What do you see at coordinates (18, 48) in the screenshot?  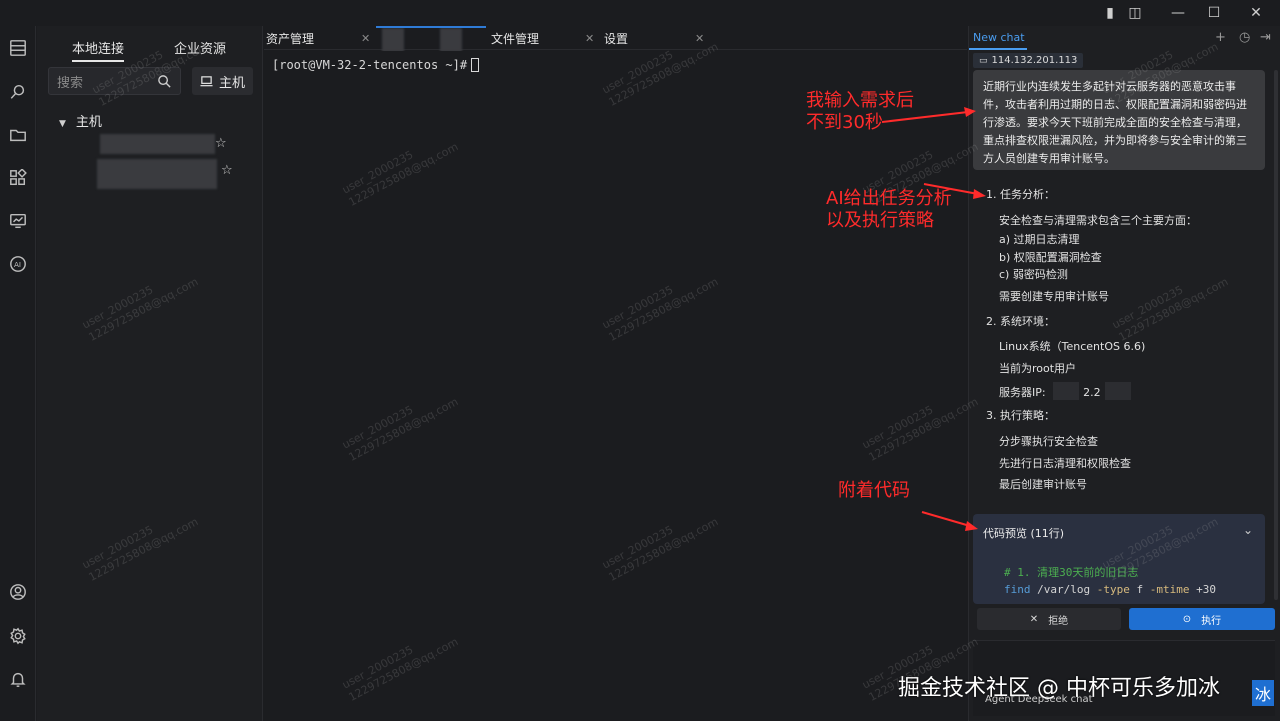 I see `connections-icon` at bounding box center [18, 48].